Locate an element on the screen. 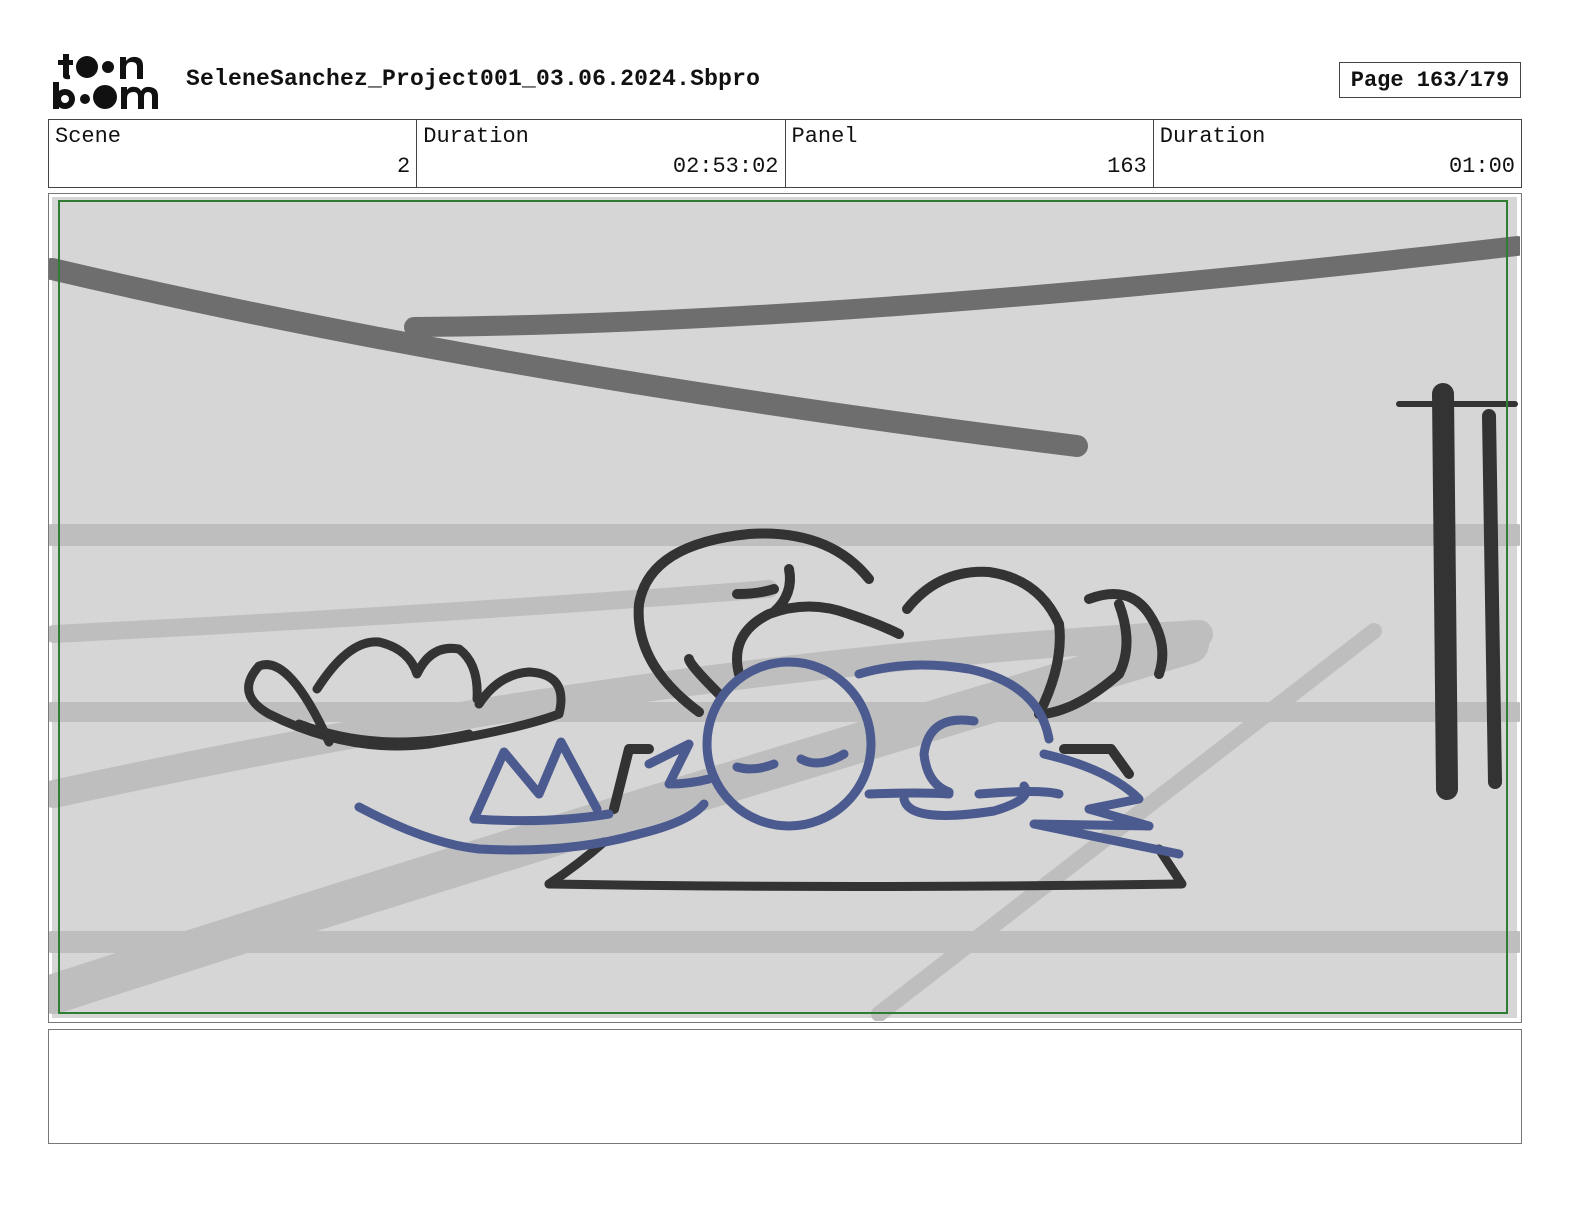 The height and width of the screenshot is (1224, 1584). page-indicator: Page 163/179 is located at coordinates (1430, 80).